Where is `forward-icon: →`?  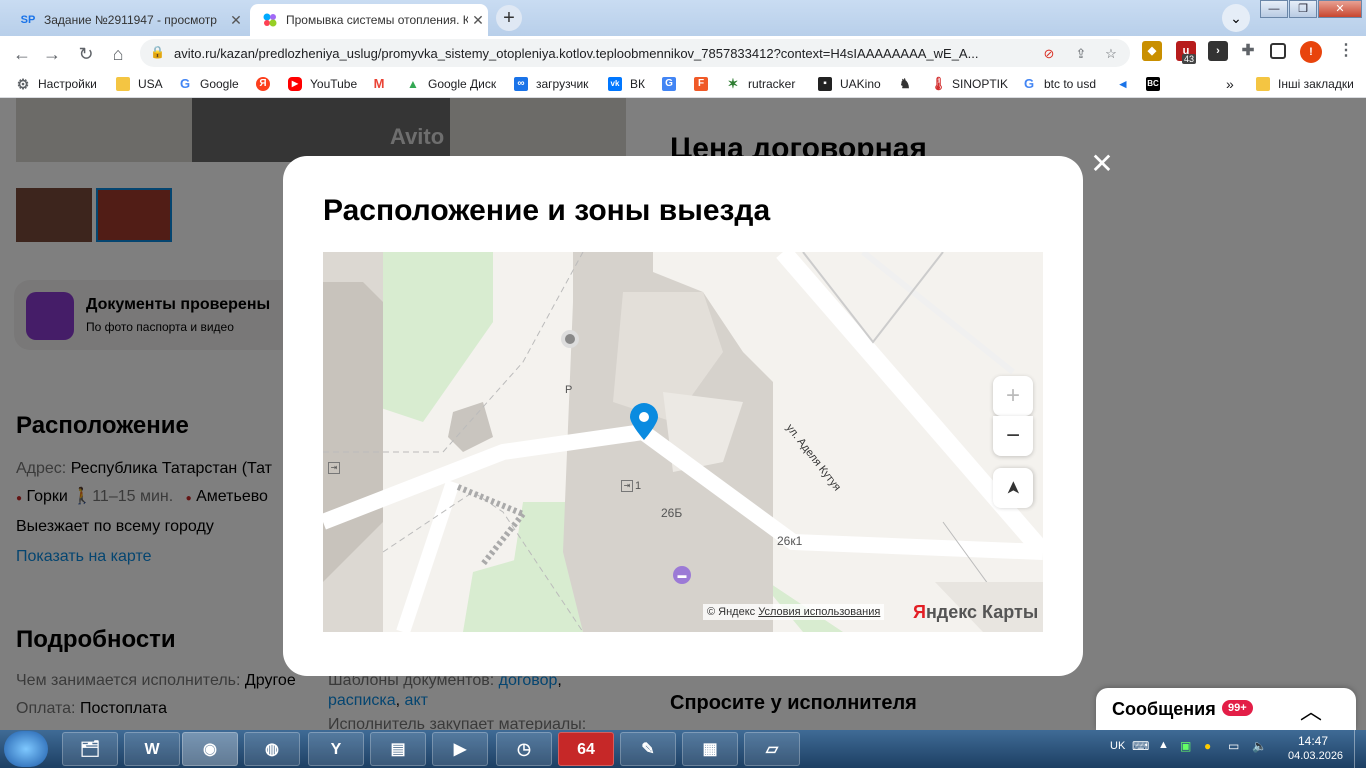
forward-icon: → is located at coordinates (52, 54).